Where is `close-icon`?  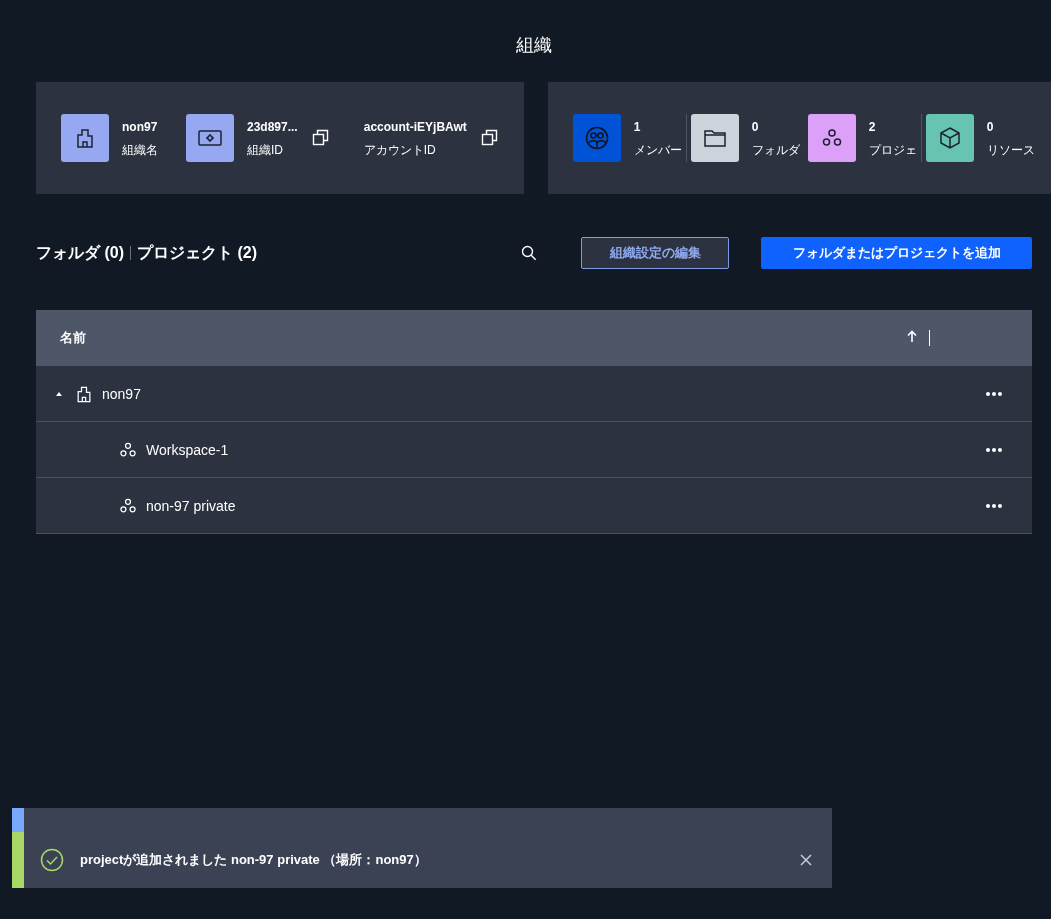
close-icon is located at coordinates (806, 860).